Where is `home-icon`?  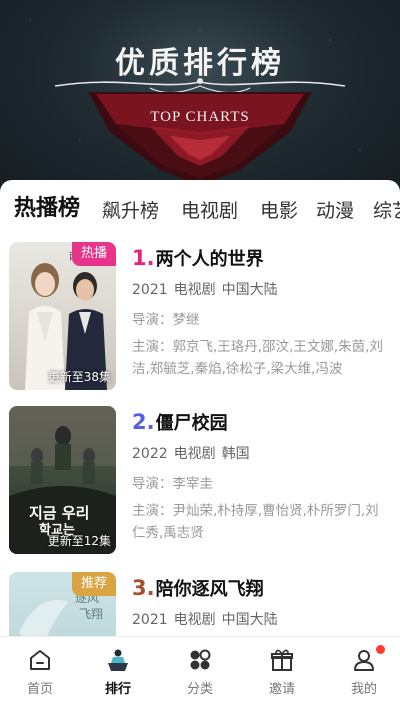
home-icon is located at coordinates (40, 660).